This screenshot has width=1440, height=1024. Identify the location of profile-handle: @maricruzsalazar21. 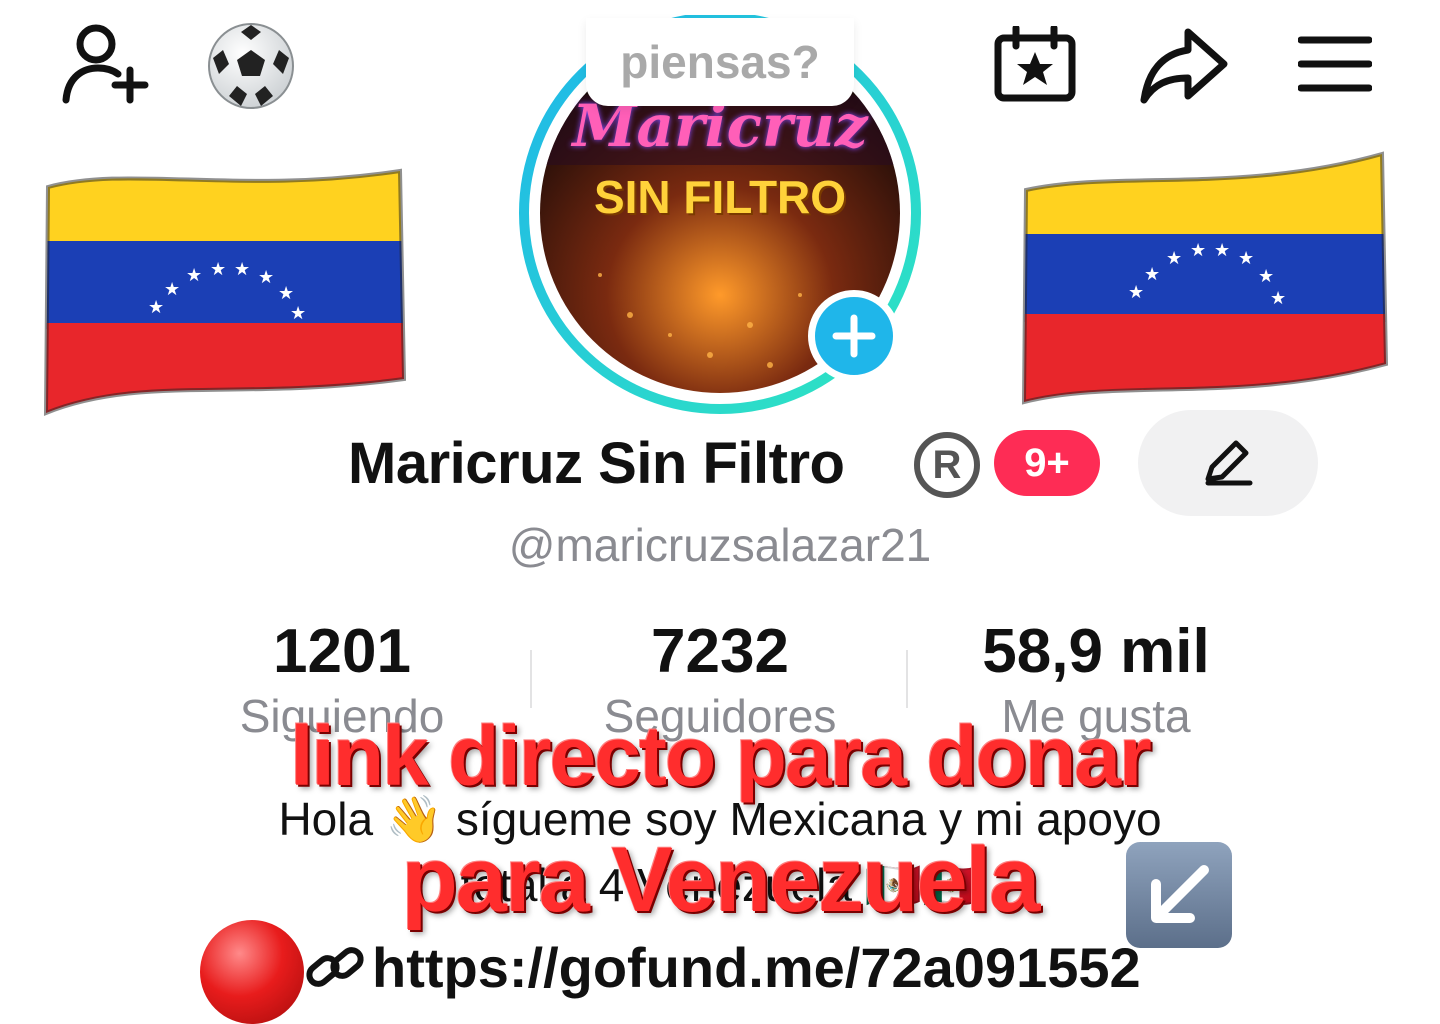
(720, 545).